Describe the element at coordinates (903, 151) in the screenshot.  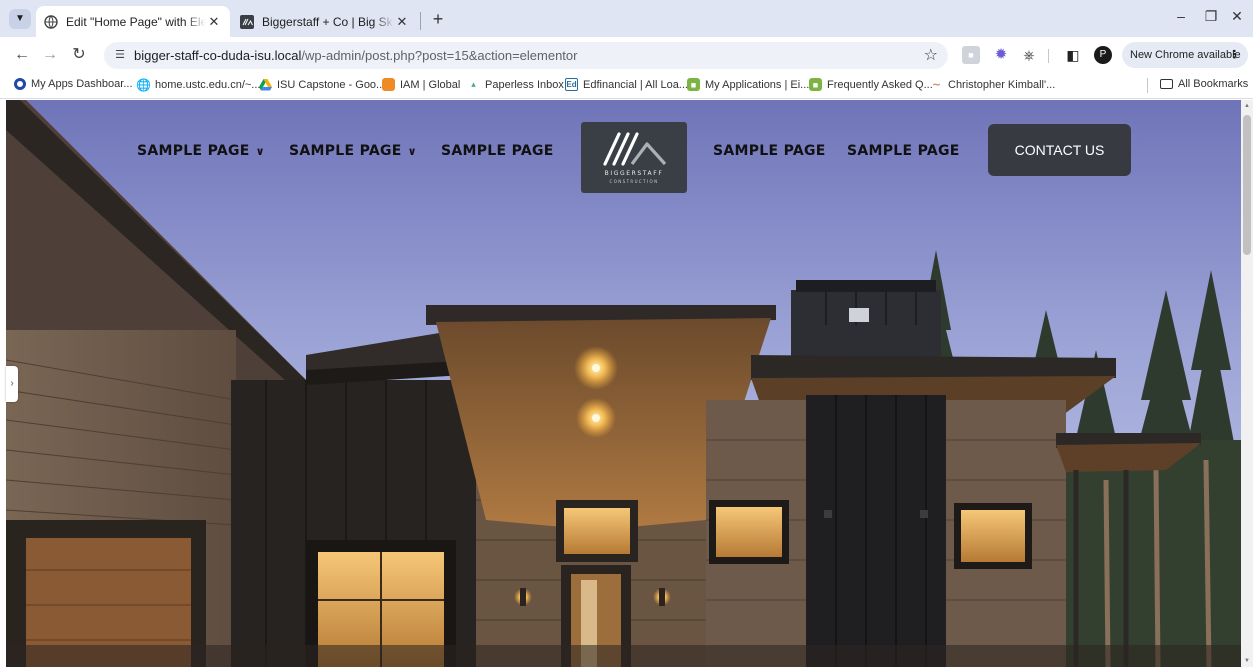
I see `nav-item-sample-page-5: SAMPLE PAGE` at that location.